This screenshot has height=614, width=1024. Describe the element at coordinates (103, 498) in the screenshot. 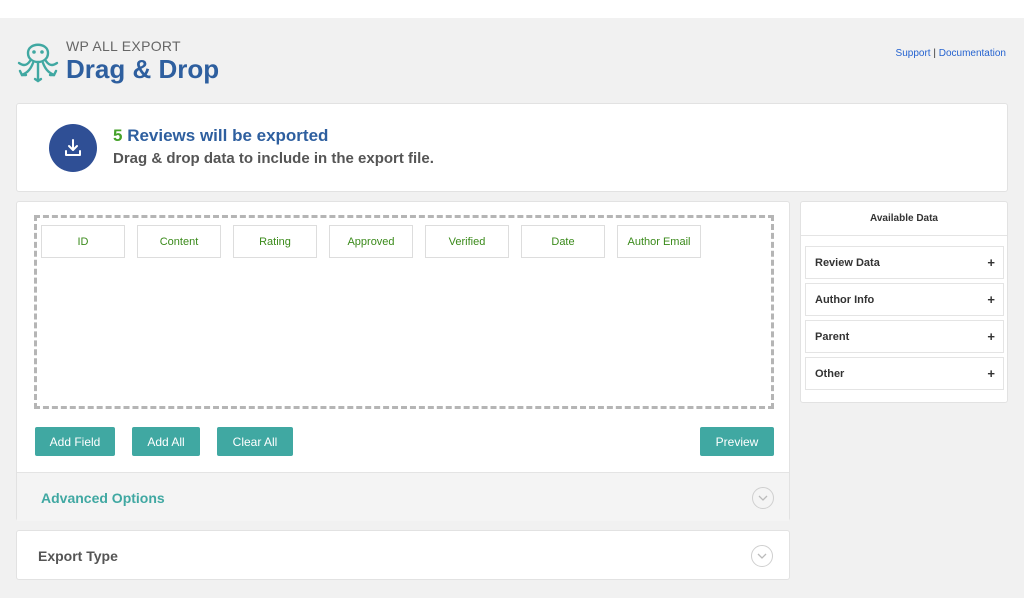

I see `advanced-options-label: Advanced Options` at that location.